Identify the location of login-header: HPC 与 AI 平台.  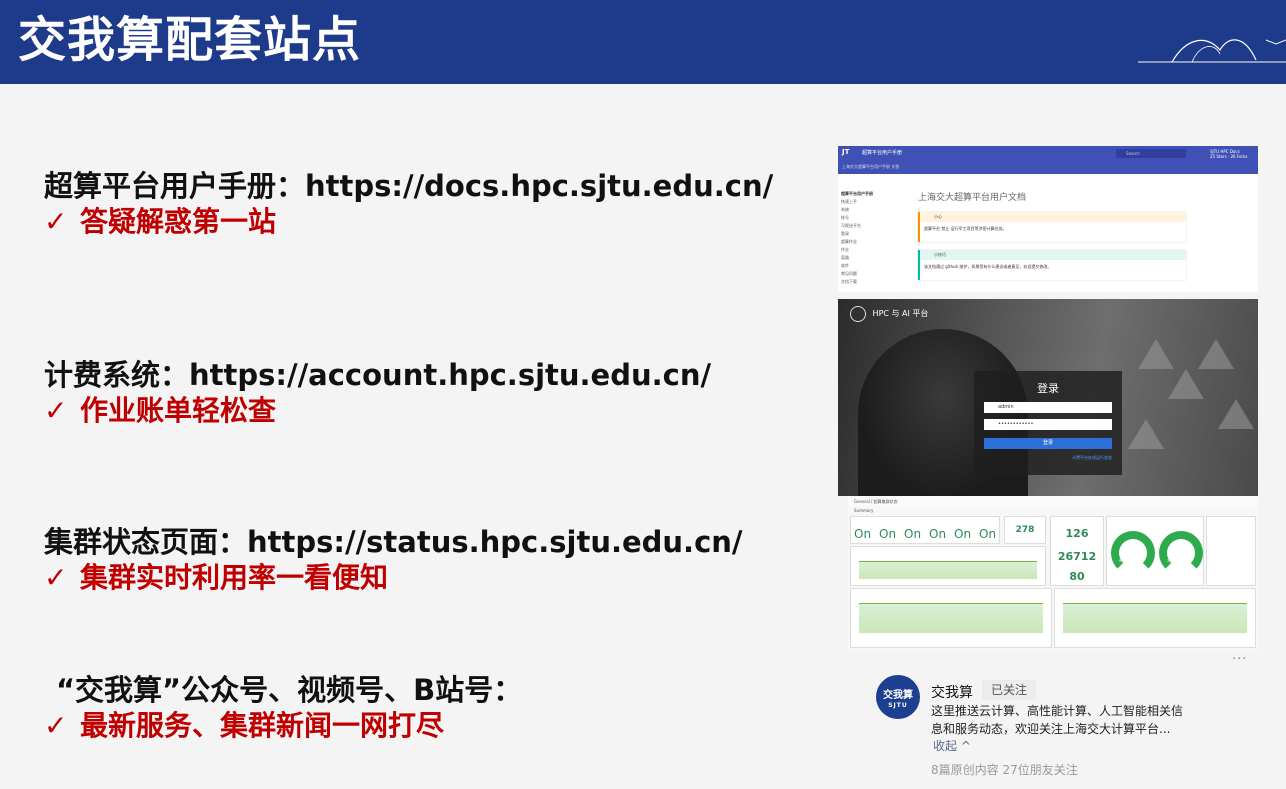
(889, 314).